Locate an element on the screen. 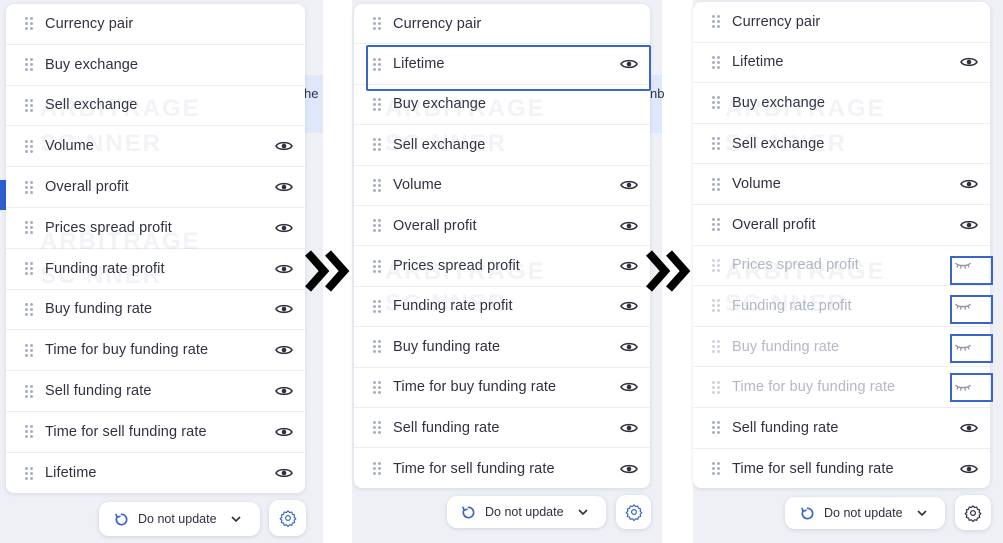 Image resolution: width=1003 pixels, height=543 pixels. column-row-label: Buy exchange is located at coordinates (779, 102).